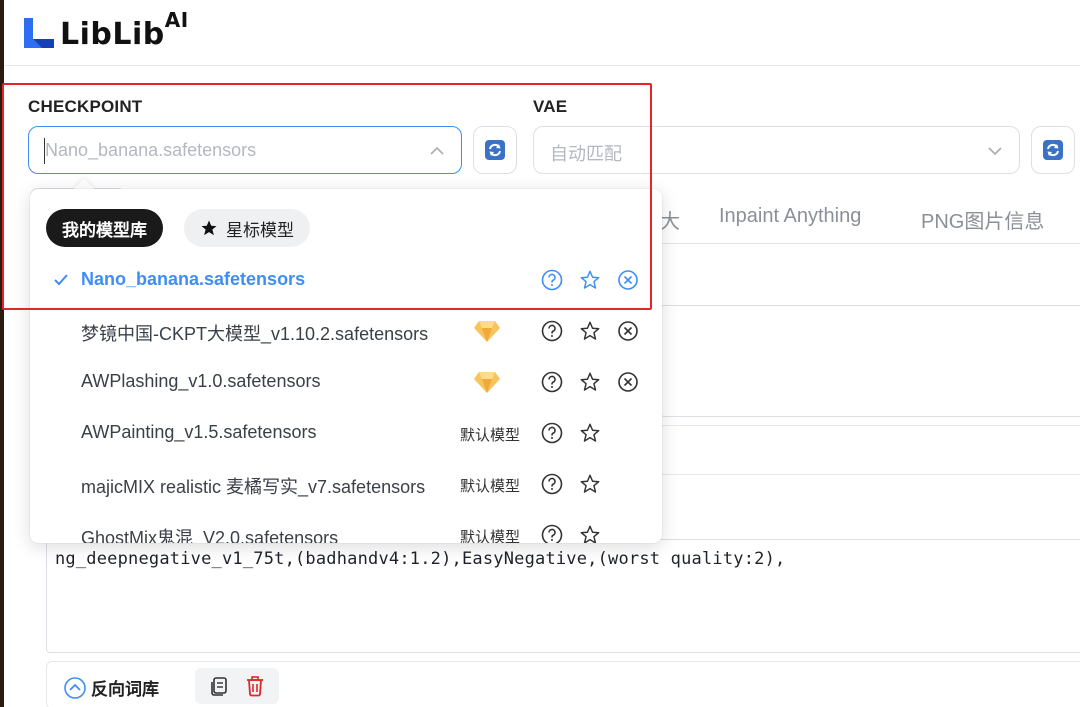 This screenshot has width=1080, height=707. I want to click on copy-icon, so click(219, 686).